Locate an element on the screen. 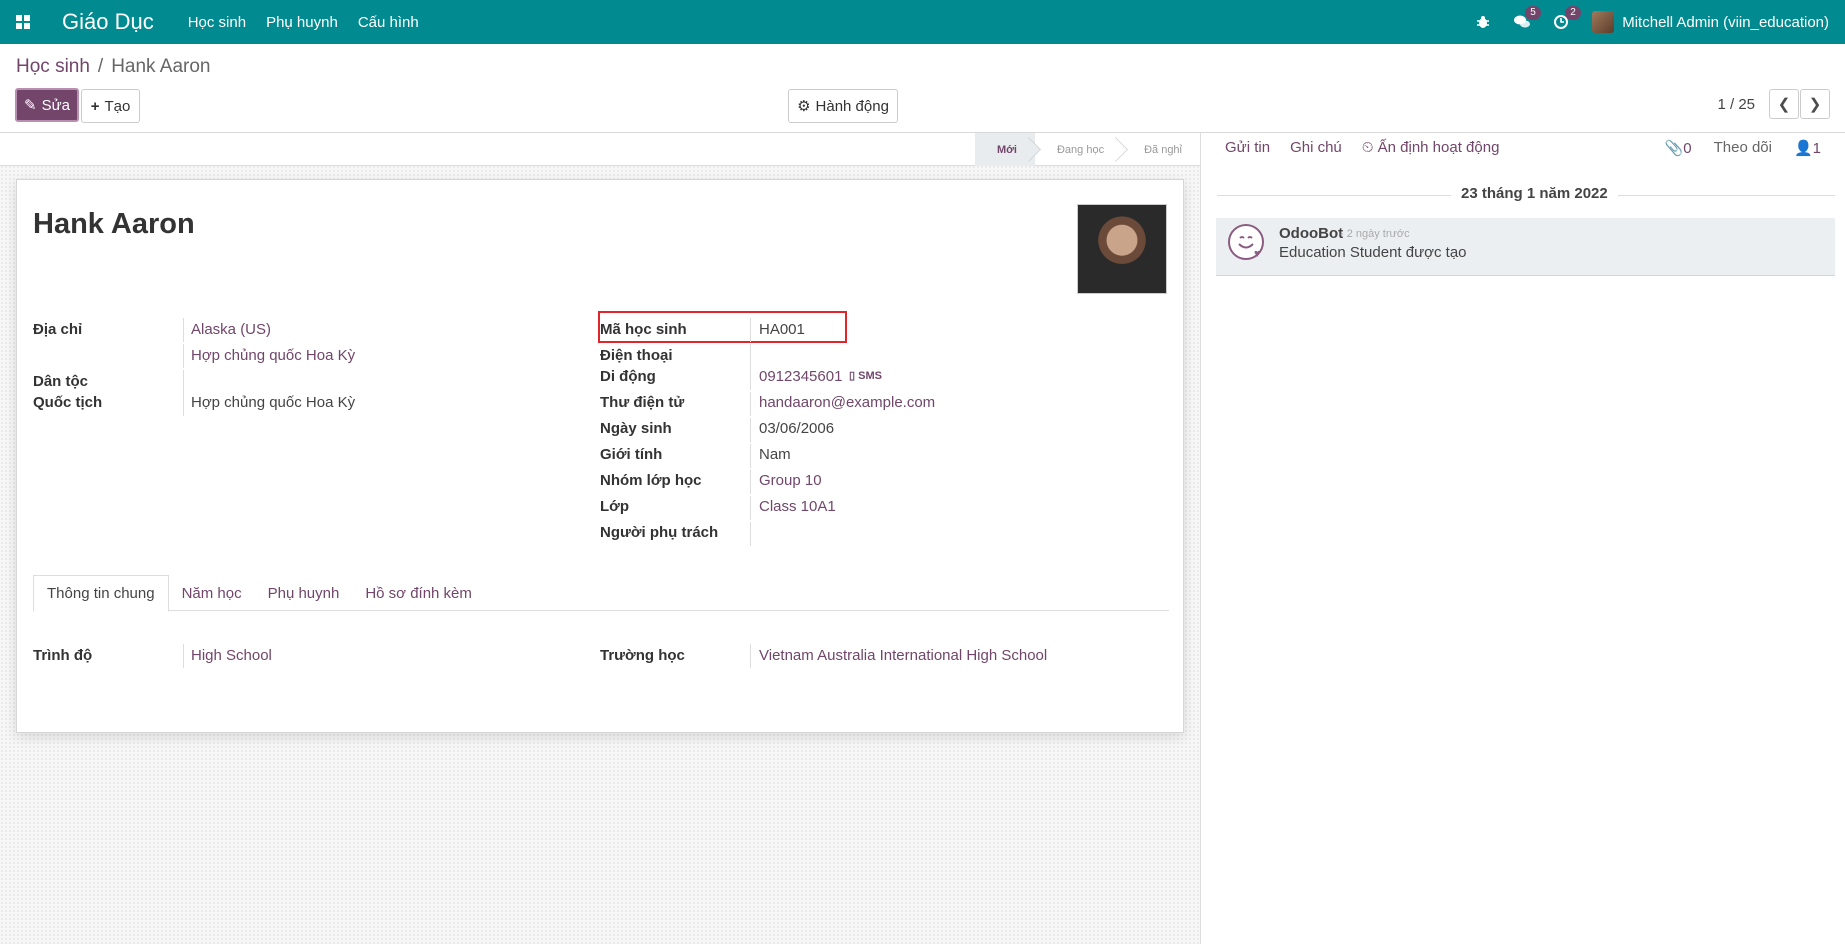 The image size is (1845, 944). student-code-value: HA001 is located at coordinates (782, 329).